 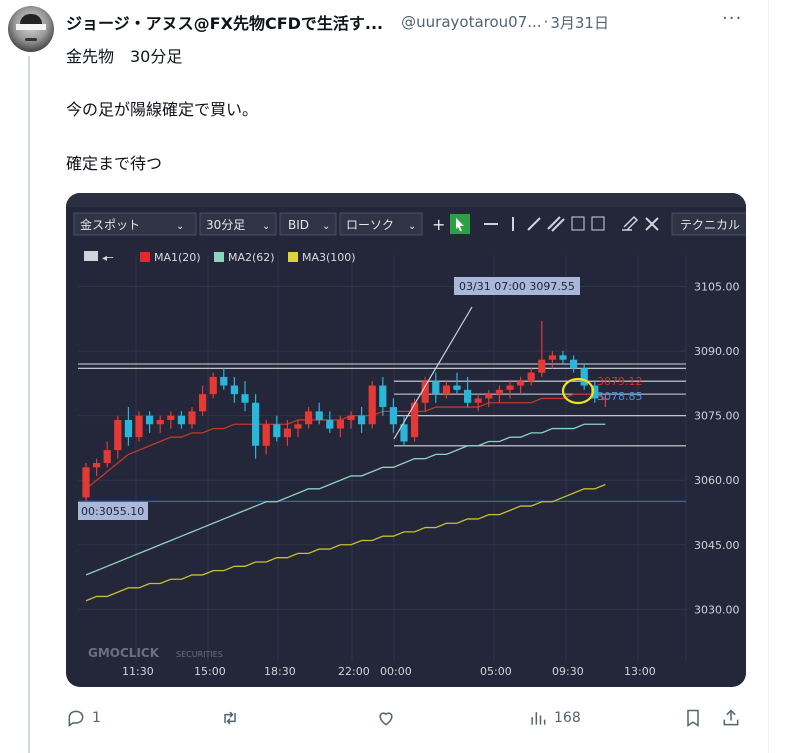 What do you see at coordinates (578, 391) in the screenshot?
I see `highlight-circle` at bounding box center [578, 391].